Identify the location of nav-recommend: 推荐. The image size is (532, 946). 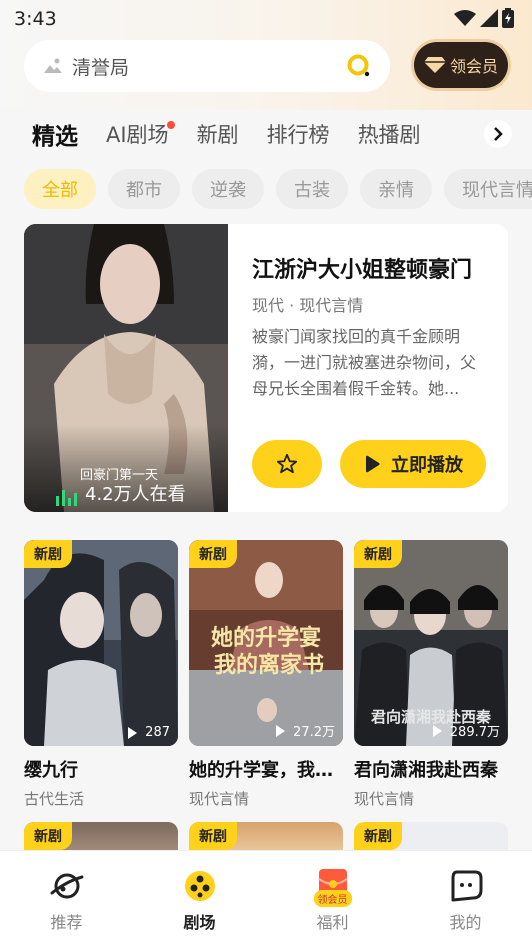
(66, 898).